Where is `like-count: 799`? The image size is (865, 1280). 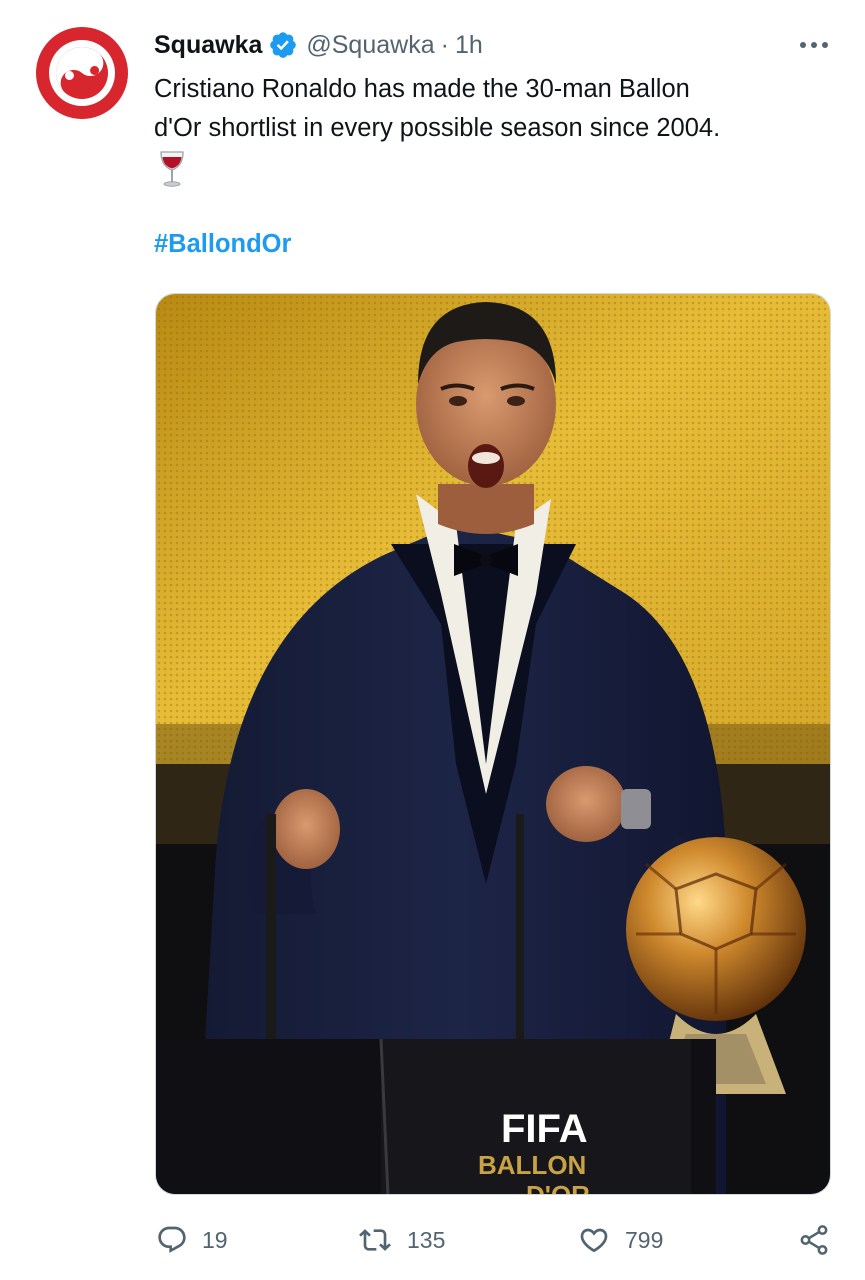 like-count: 799 is located at coordinates (644, 1239).